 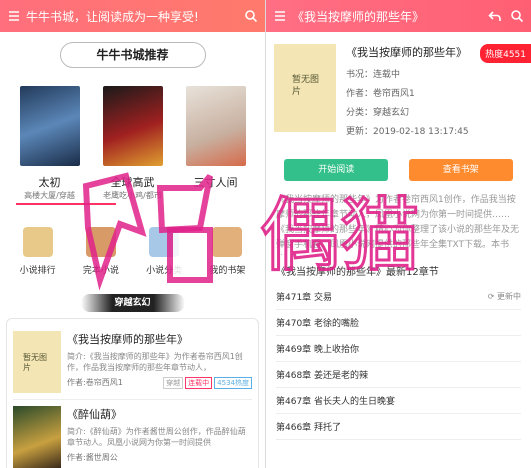 What do you see at coordinates (491, 296) in the screenshot?
I see `refresh-icon: ⟳` at bounding box center [491, 296].